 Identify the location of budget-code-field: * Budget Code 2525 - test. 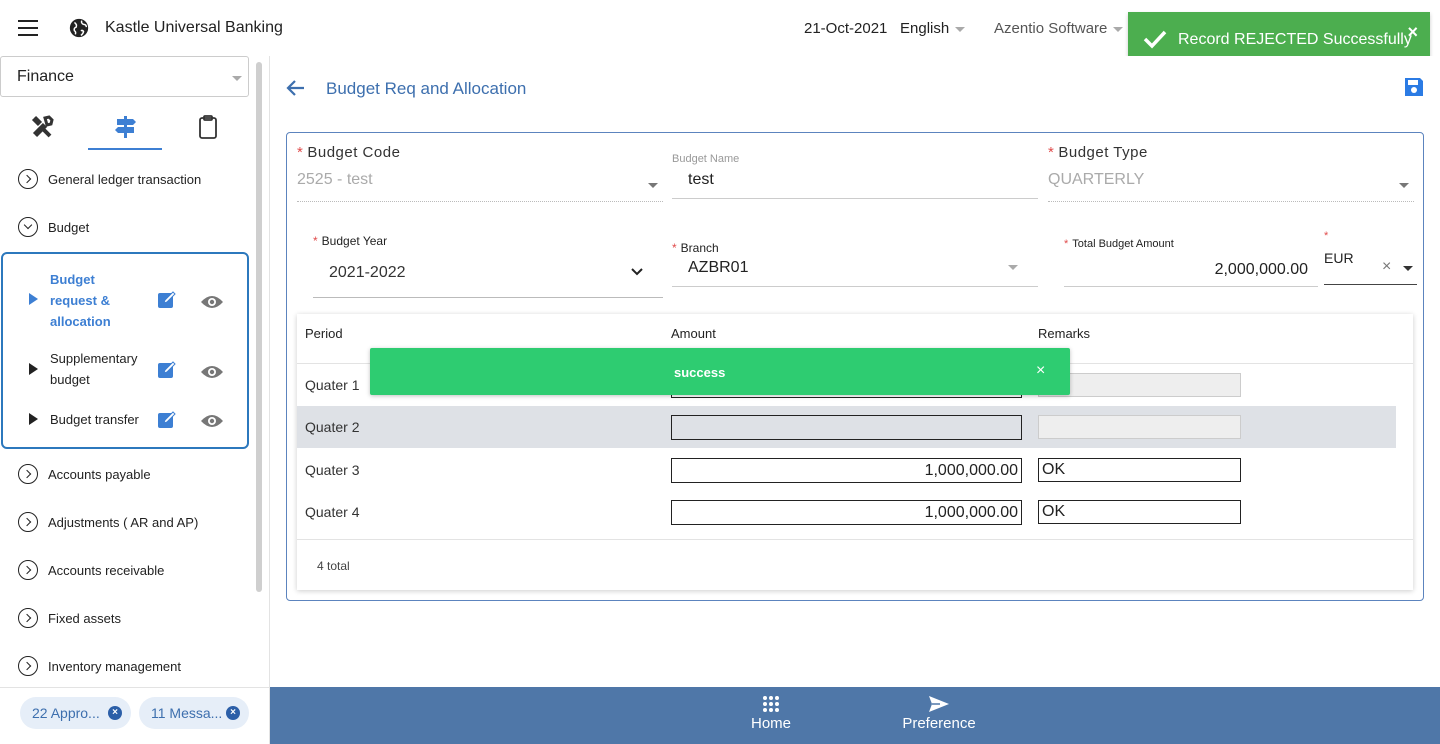
(480, 173).